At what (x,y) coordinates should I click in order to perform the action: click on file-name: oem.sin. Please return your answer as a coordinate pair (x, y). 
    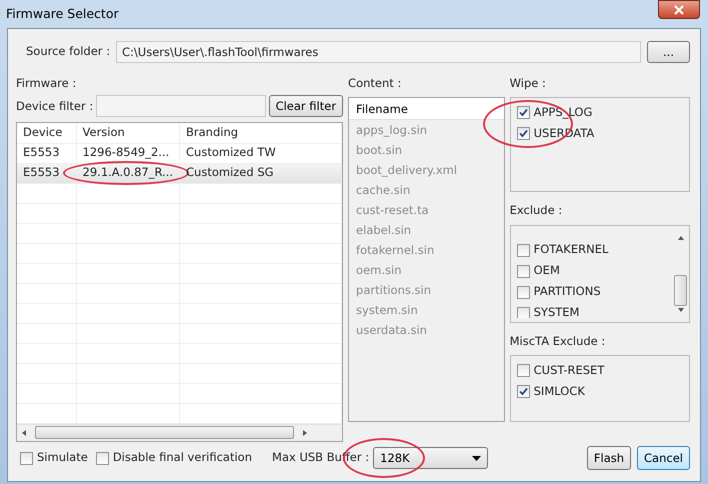
    Looking at the image, I should click on (378, 271).